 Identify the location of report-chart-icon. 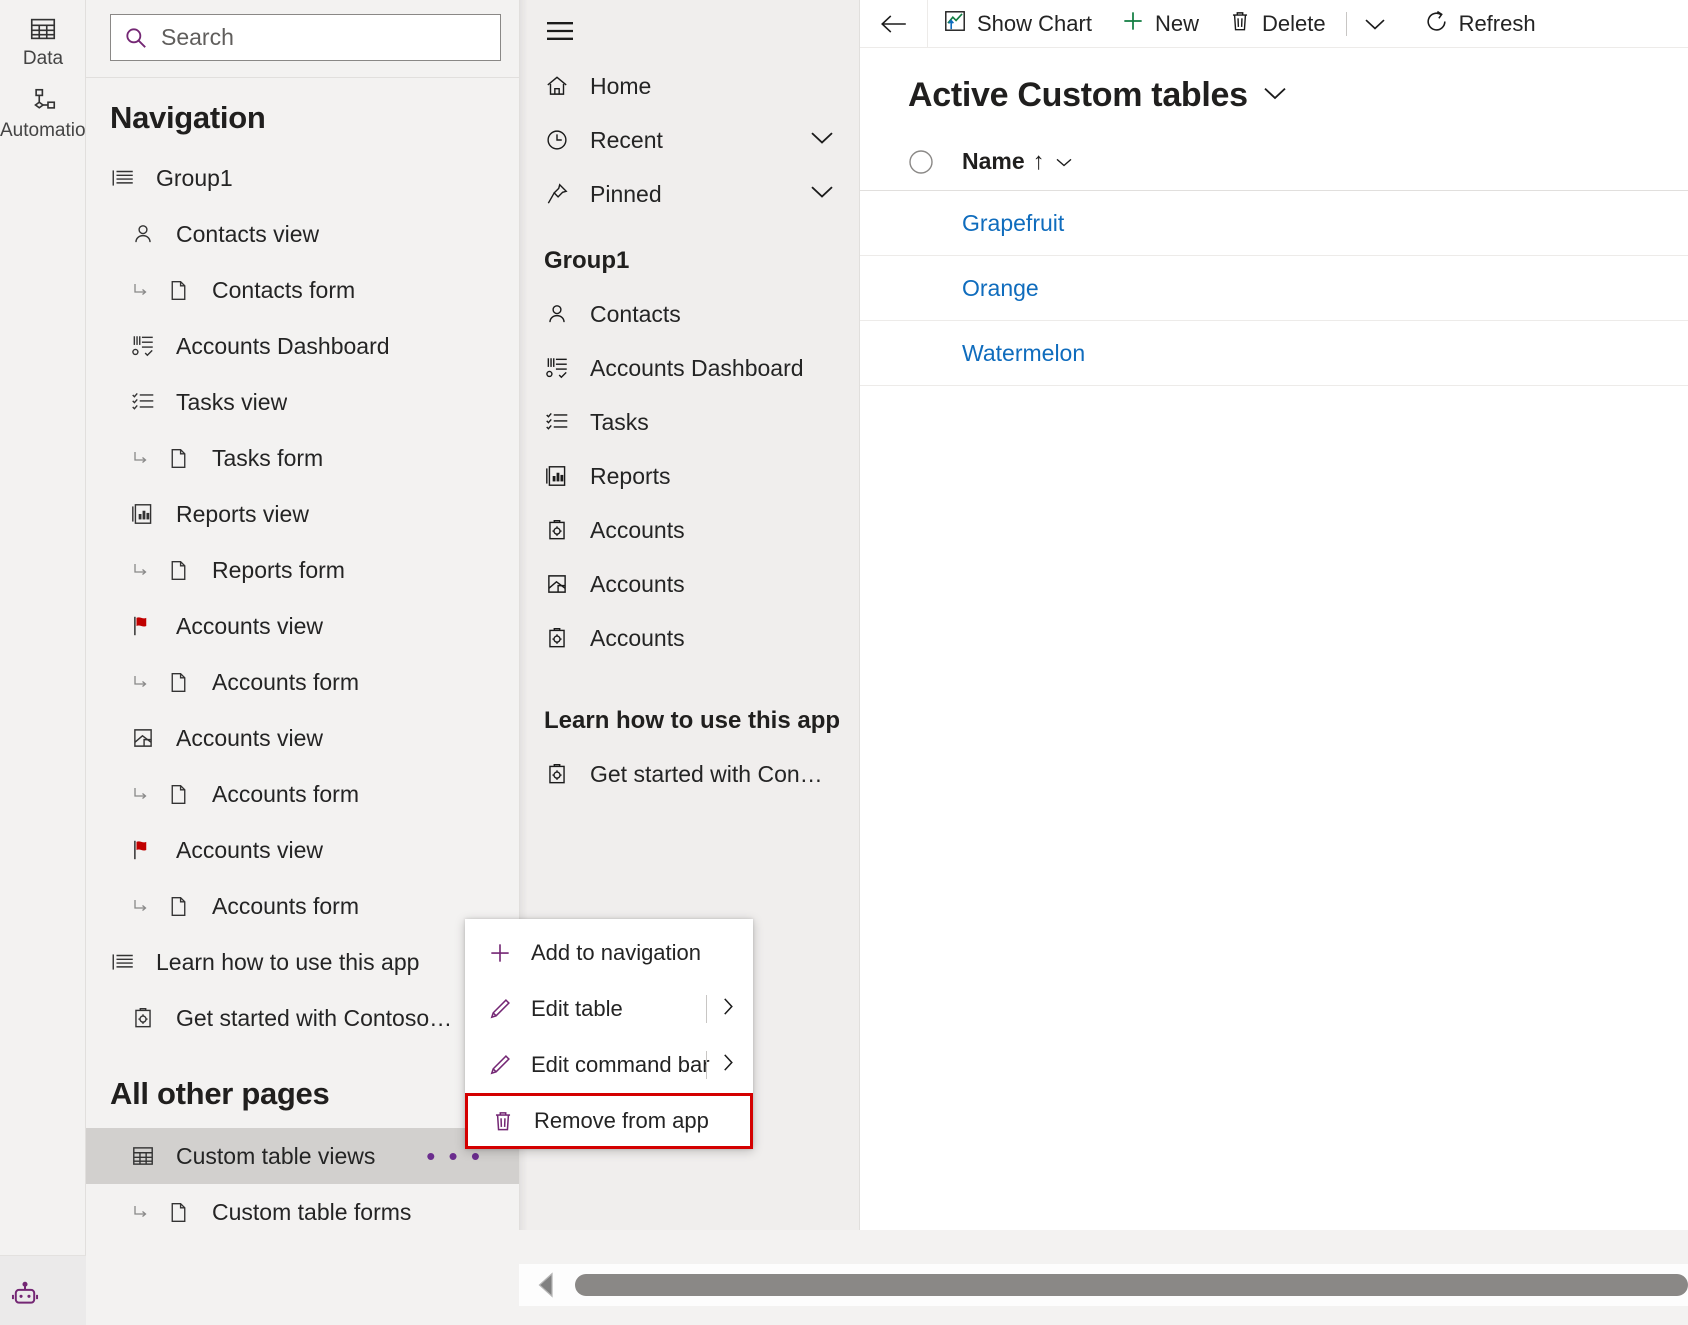
(561, 476).